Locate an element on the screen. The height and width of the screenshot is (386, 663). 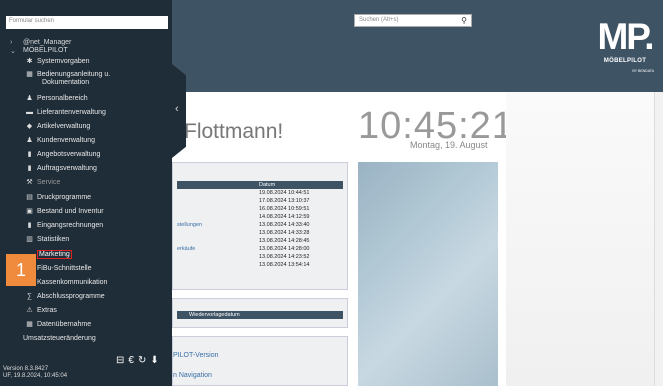
sidebar-item-fibu-schnittstelle: FiBu-Schnittstelle is located at coordinates (95, 269).